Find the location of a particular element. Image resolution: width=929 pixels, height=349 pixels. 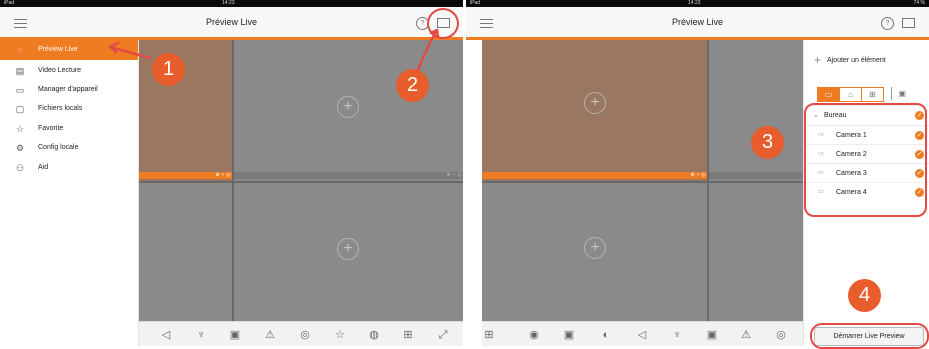

device-list-icon is located at coordinates (908, 23).